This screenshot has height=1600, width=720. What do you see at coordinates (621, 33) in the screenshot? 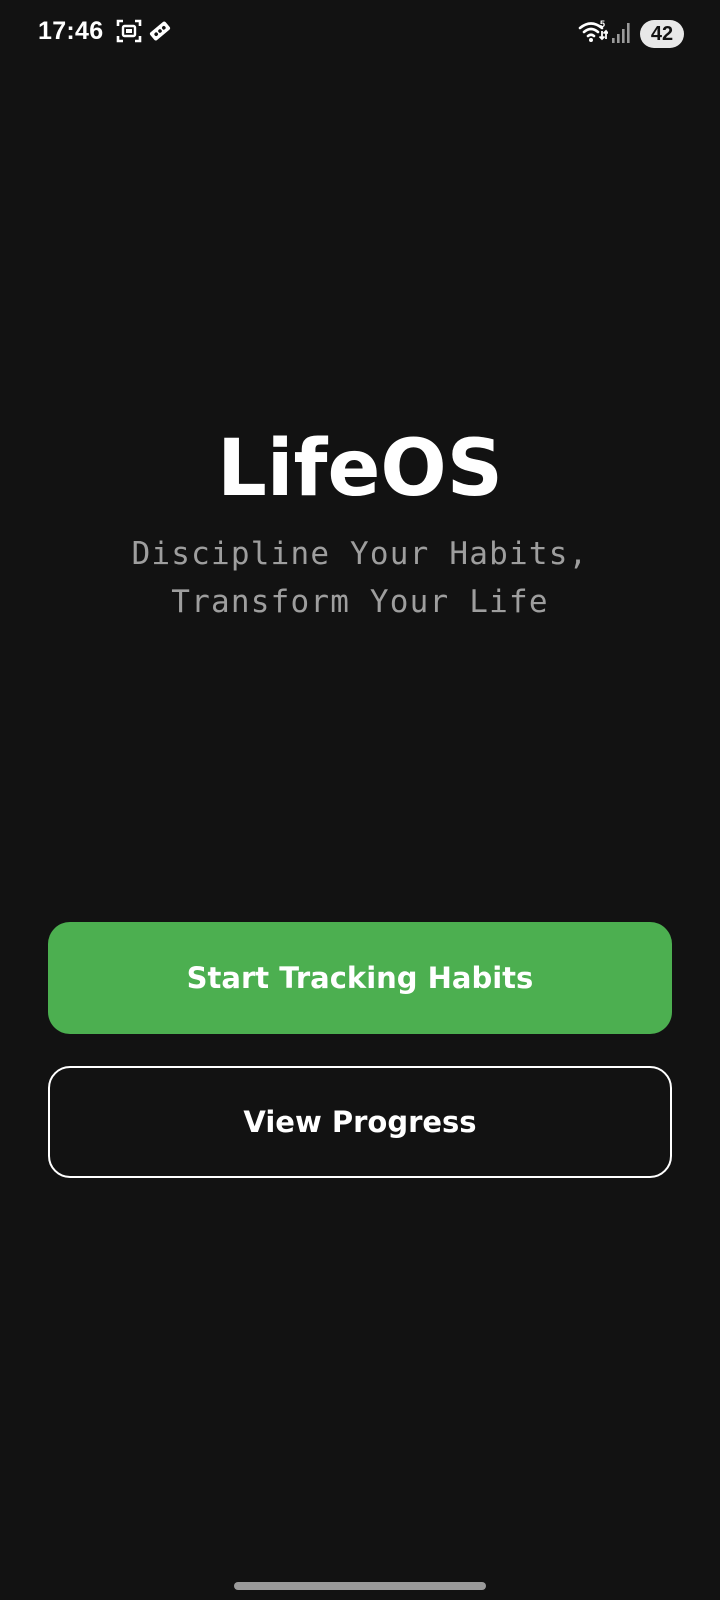
I see `signal-icon` at bounding box center [621, 33].